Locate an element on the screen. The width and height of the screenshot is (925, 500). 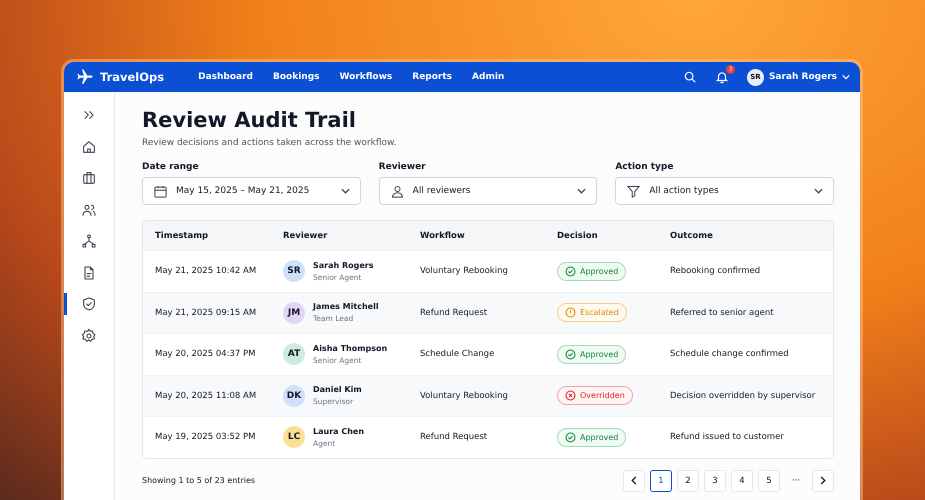
page-button: 4 is located at coordinates (742, 481).